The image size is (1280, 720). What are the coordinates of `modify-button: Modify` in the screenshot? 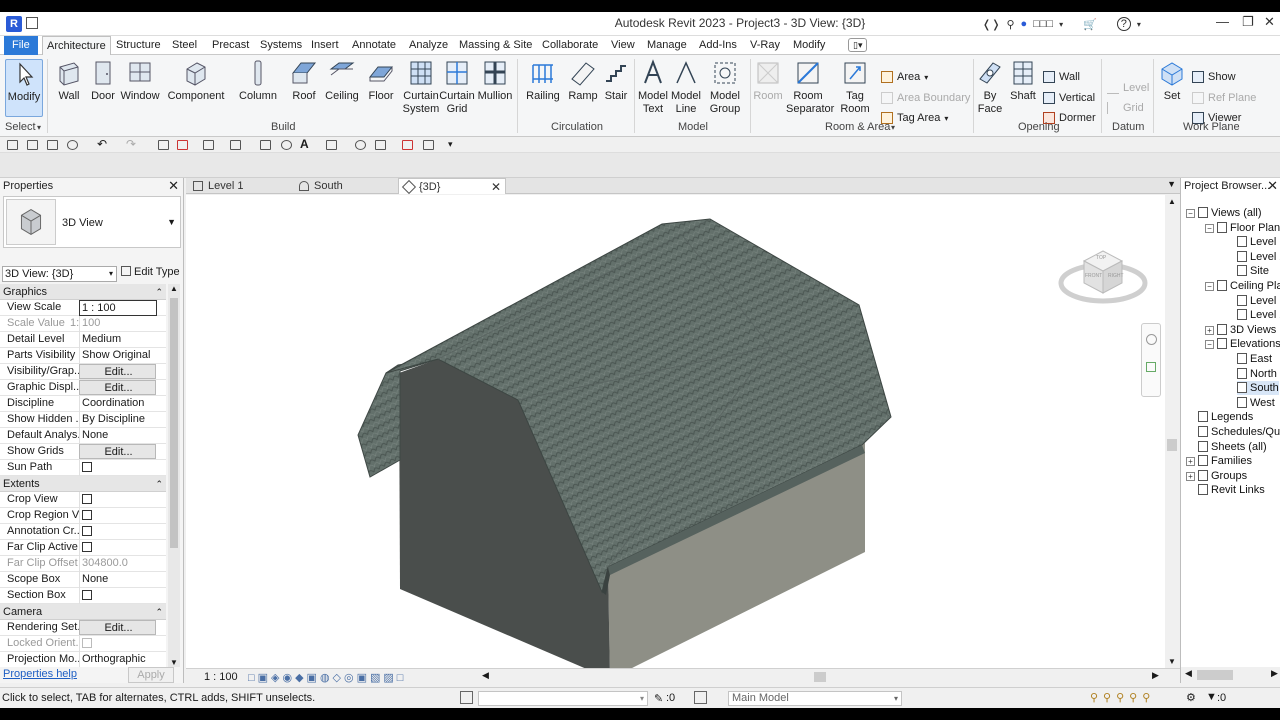 It's located at (24, 88).